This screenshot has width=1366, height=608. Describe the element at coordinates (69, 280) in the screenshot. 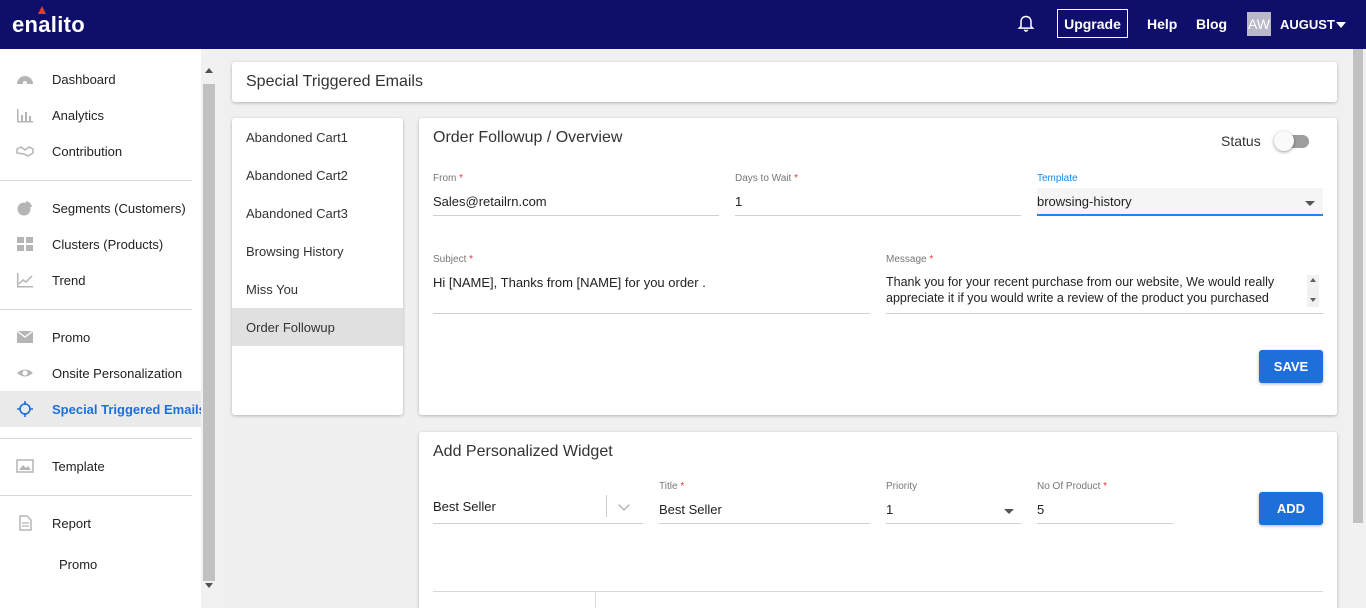

I see `sidebar-item-label: Trend` at that location.